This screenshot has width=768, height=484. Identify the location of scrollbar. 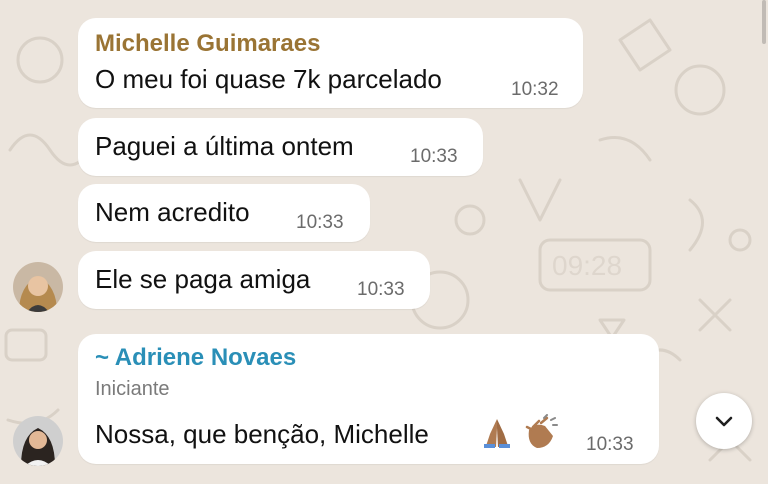
(764, 22).